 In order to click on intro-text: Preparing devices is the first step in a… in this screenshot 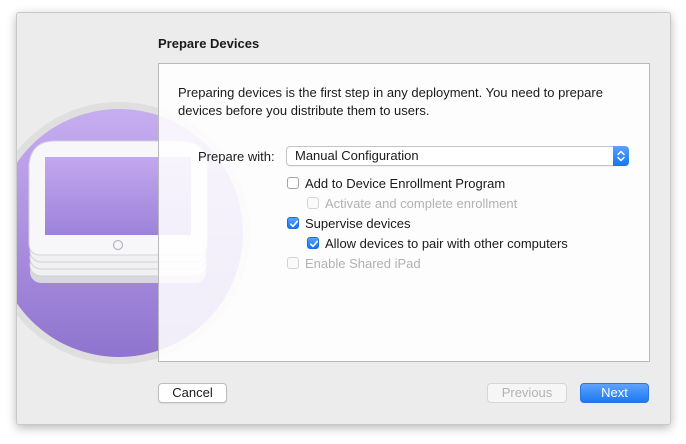, I will do `click(390, 101)`.